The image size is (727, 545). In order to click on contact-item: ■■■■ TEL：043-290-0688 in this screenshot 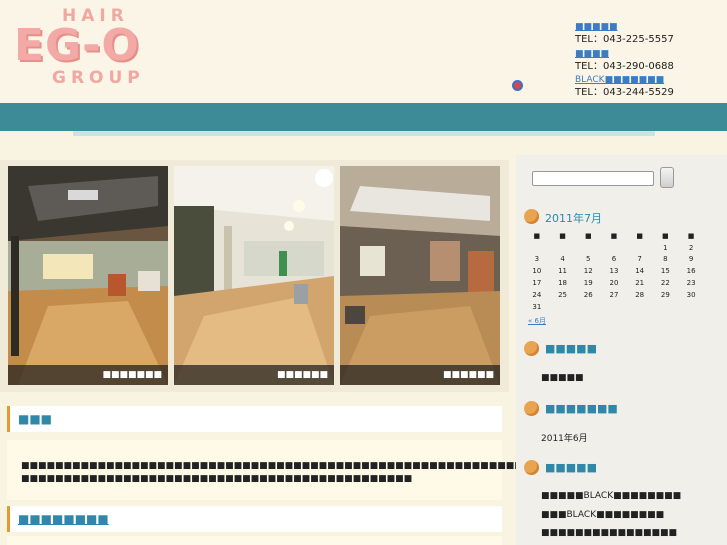, I will do `click(650, 62)`.